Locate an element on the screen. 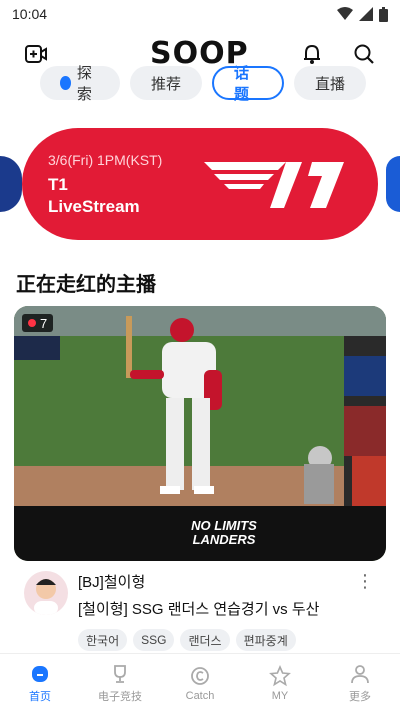  nav-my: MY is located at coordinates (280, 683).